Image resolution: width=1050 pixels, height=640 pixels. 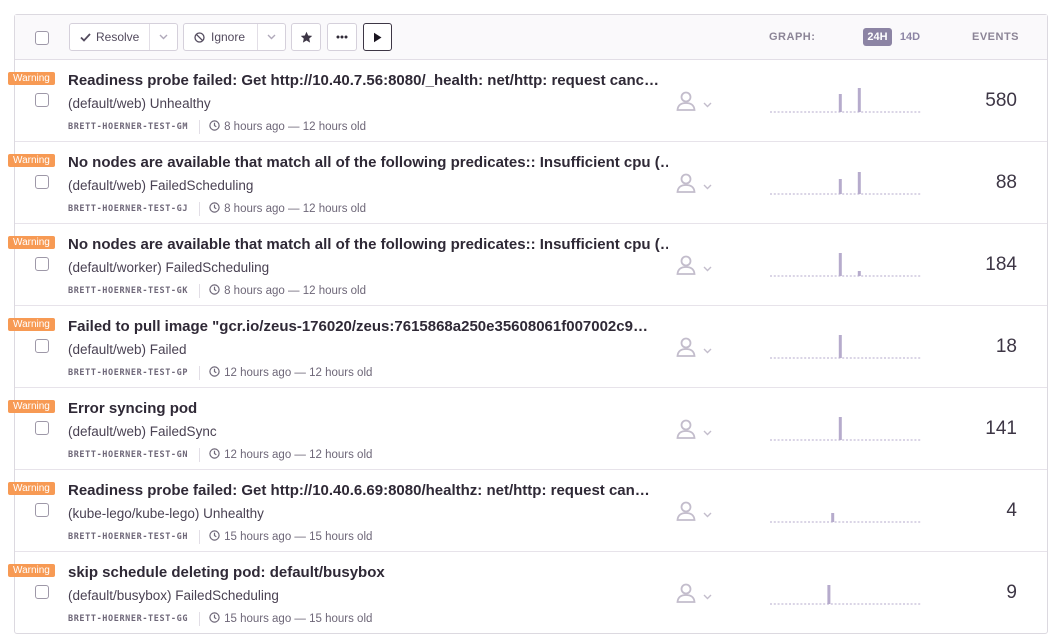 I want to click on issue-culprit: (default/worker) FailedScheduling, so click(x=169, y=267).